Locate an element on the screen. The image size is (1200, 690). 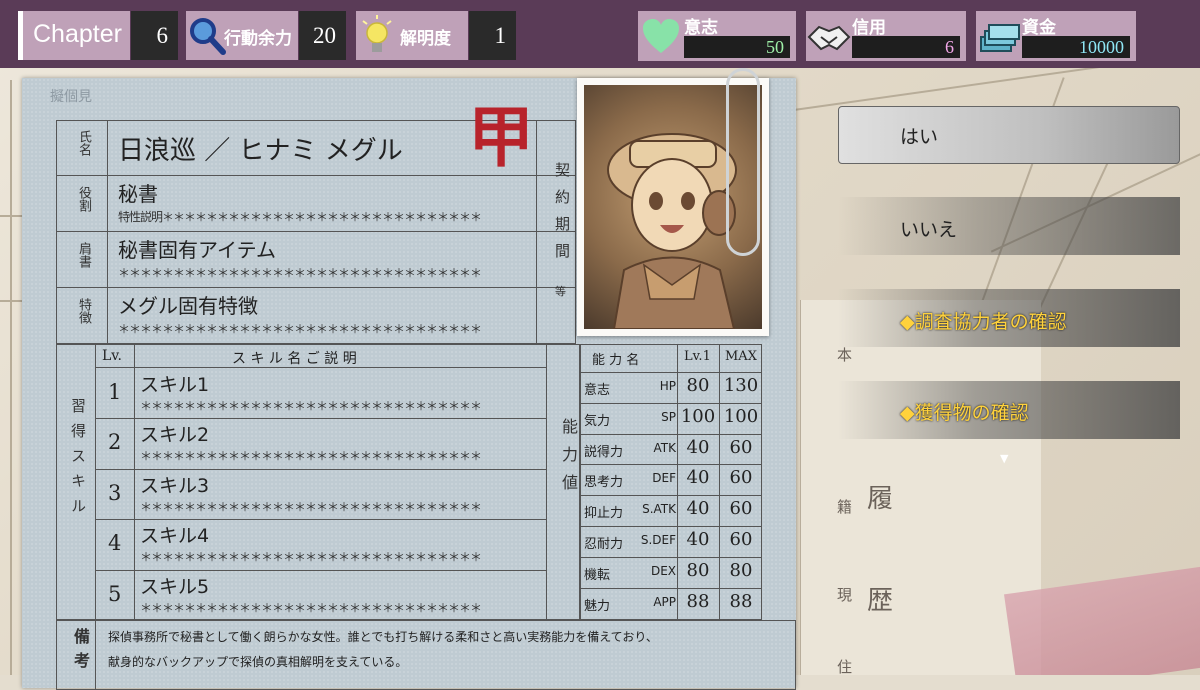
chapter-chip: Chapter 6 is located at coordinates (98, 35).